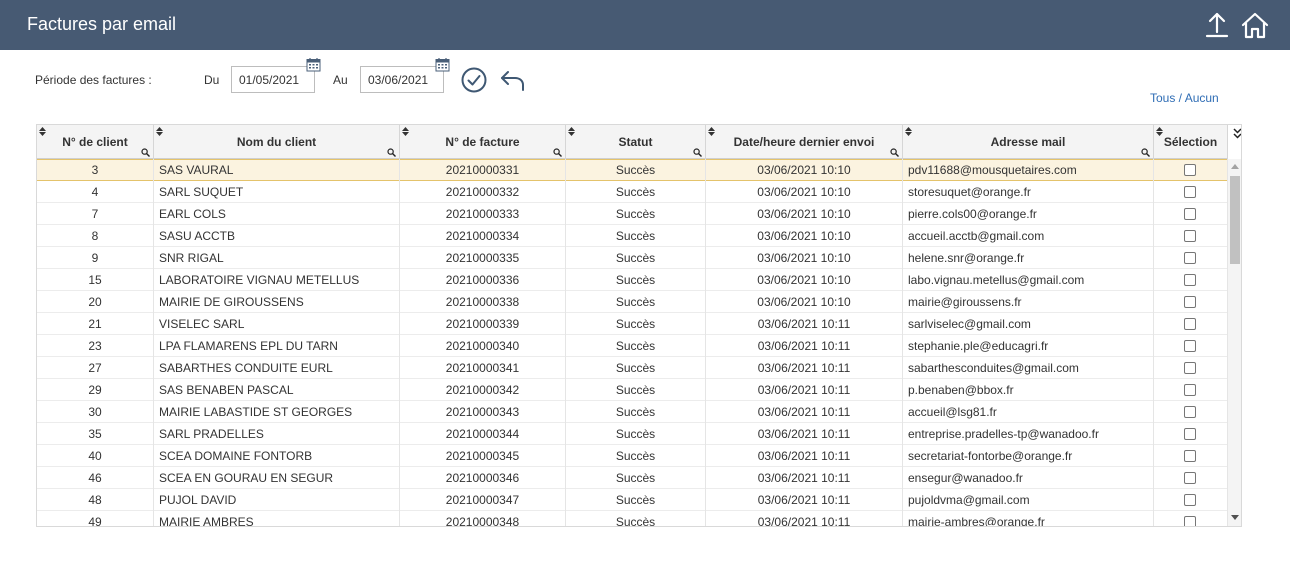 The image size is (1290, 561). I want to click on client-number-cell: 8, so click(95, 236).